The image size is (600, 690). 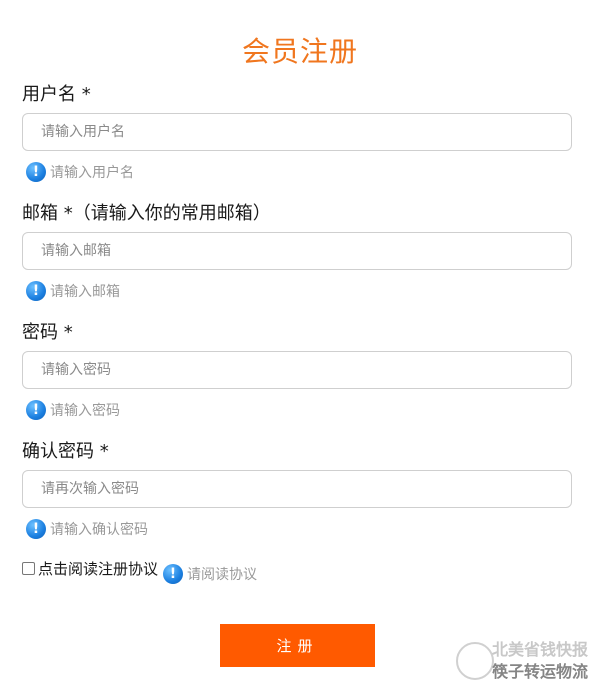 What do you see at coordinates (297, 645) in the screenshot?
I see `register-button: 注册` at bounding box center [297, 645].